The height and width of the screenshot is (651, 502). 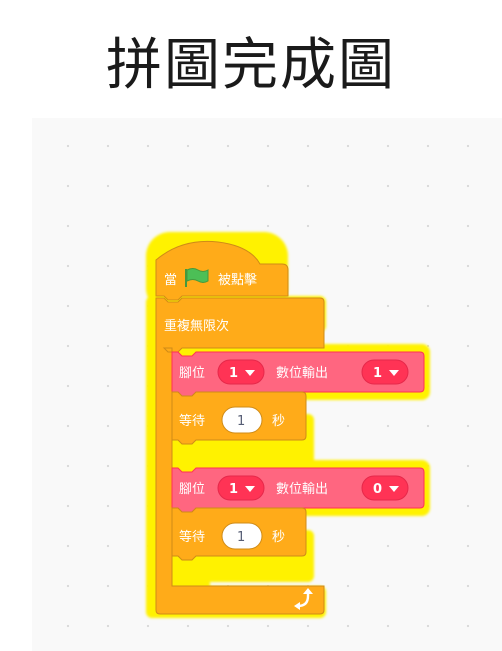 I want to click on digital-write-block: 腳位 1 數位輸出 1, so click(x=298, y=374).